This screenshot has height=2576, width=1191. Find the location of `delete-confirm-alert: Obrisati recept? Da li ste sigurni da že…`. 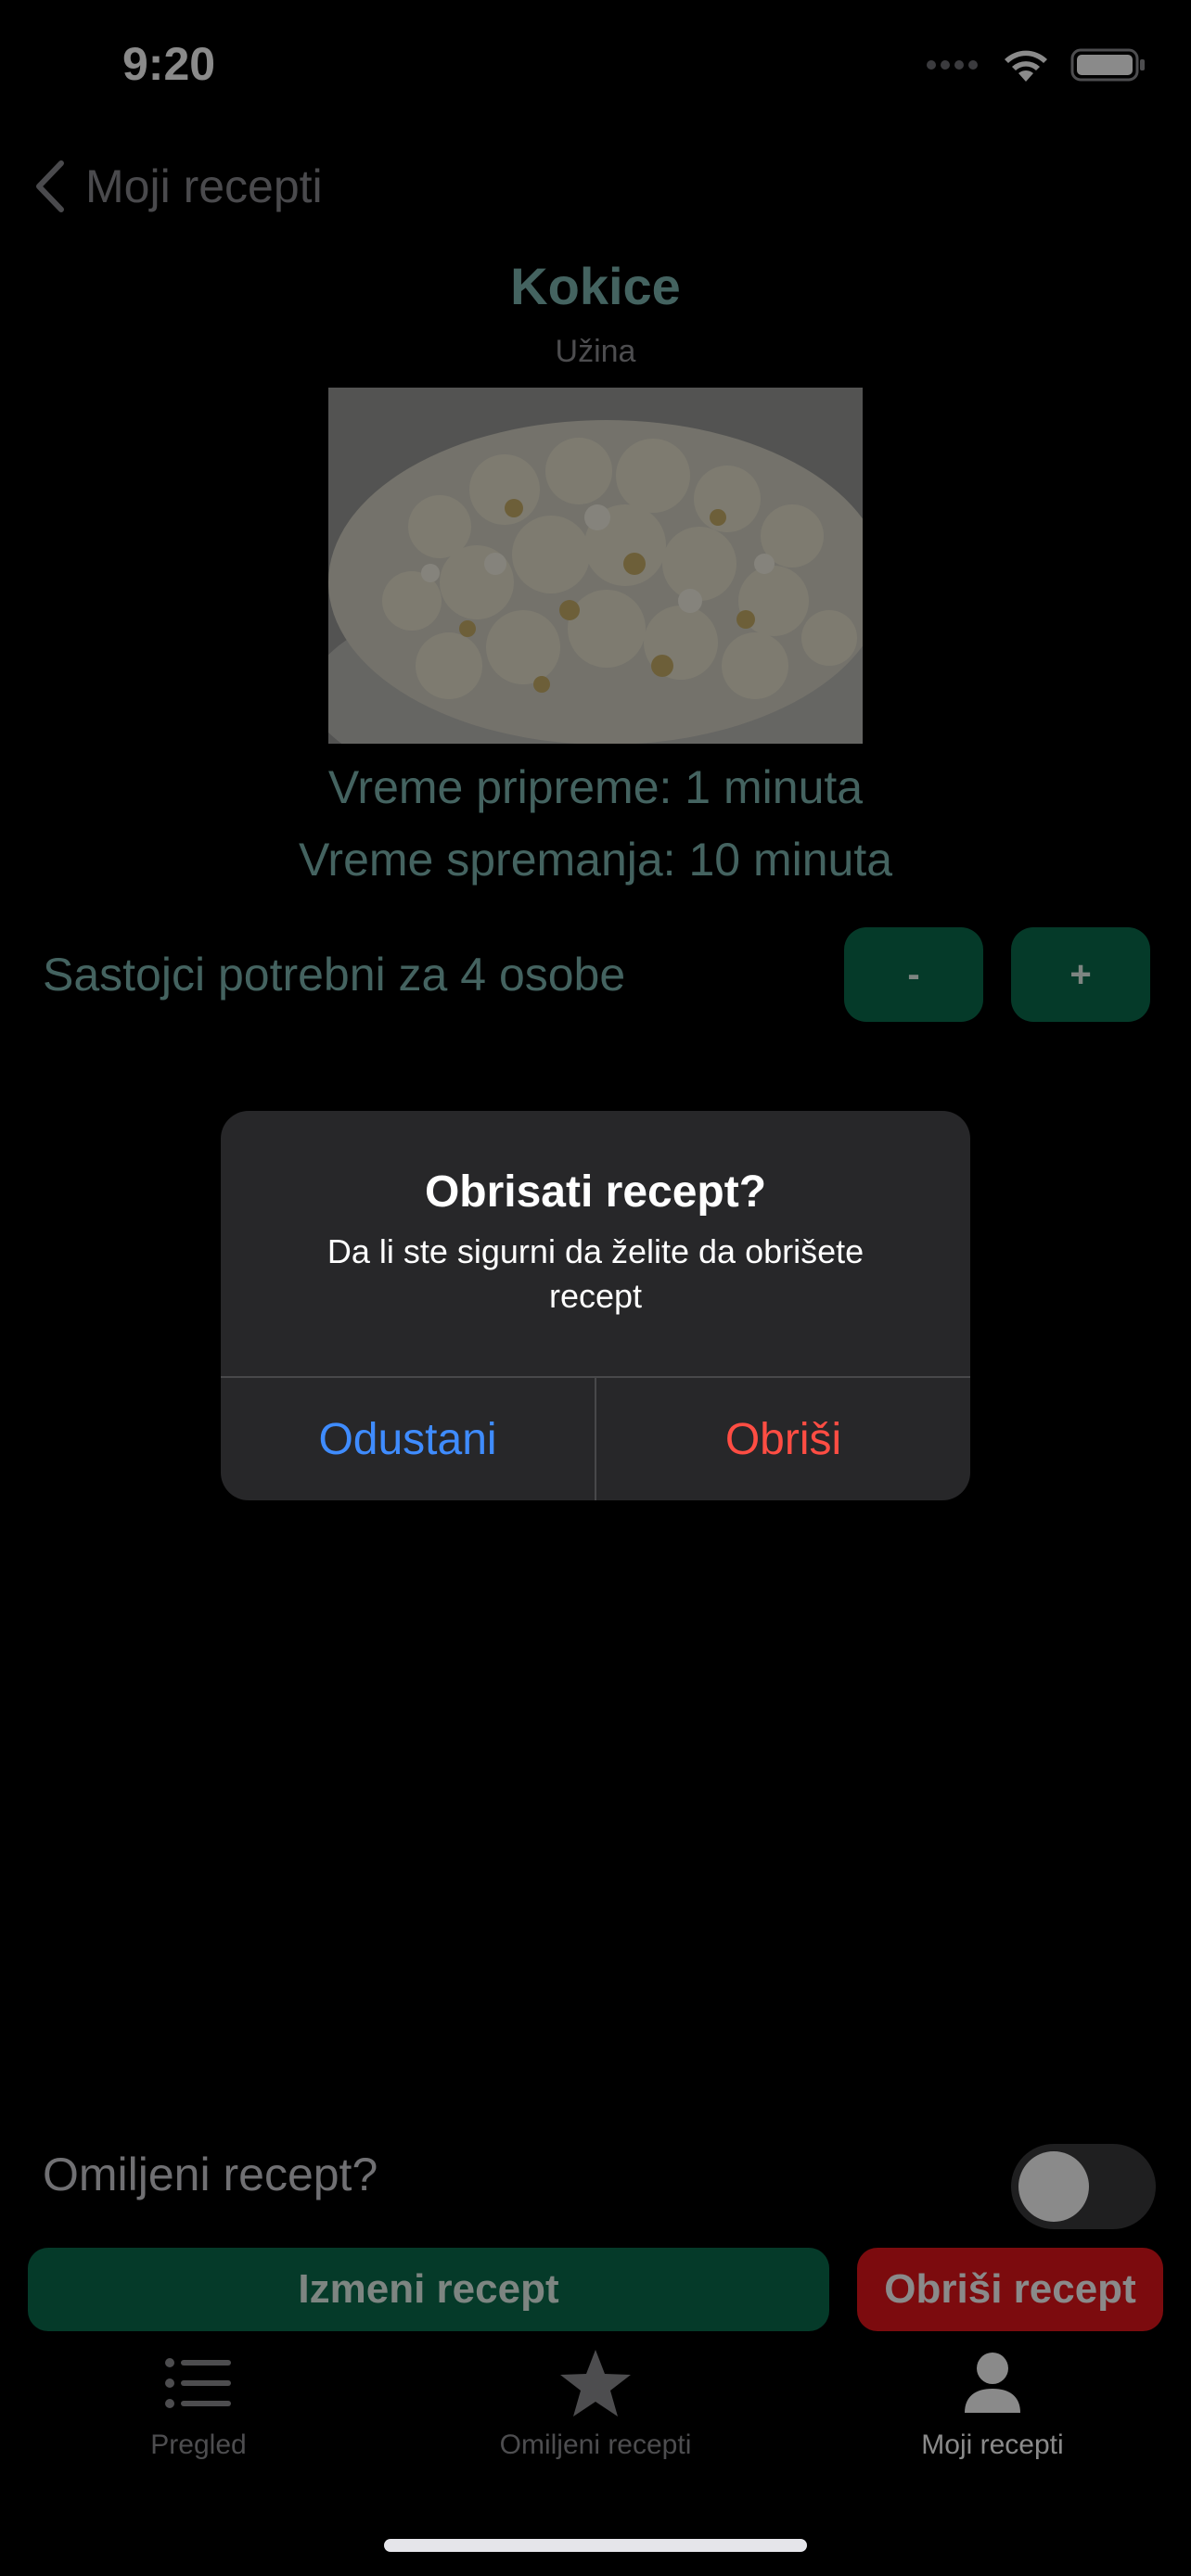

delete-confirm-alert: Obrisati recept? Da li ste sigurni da že… is located at coordinates (595, 1305).